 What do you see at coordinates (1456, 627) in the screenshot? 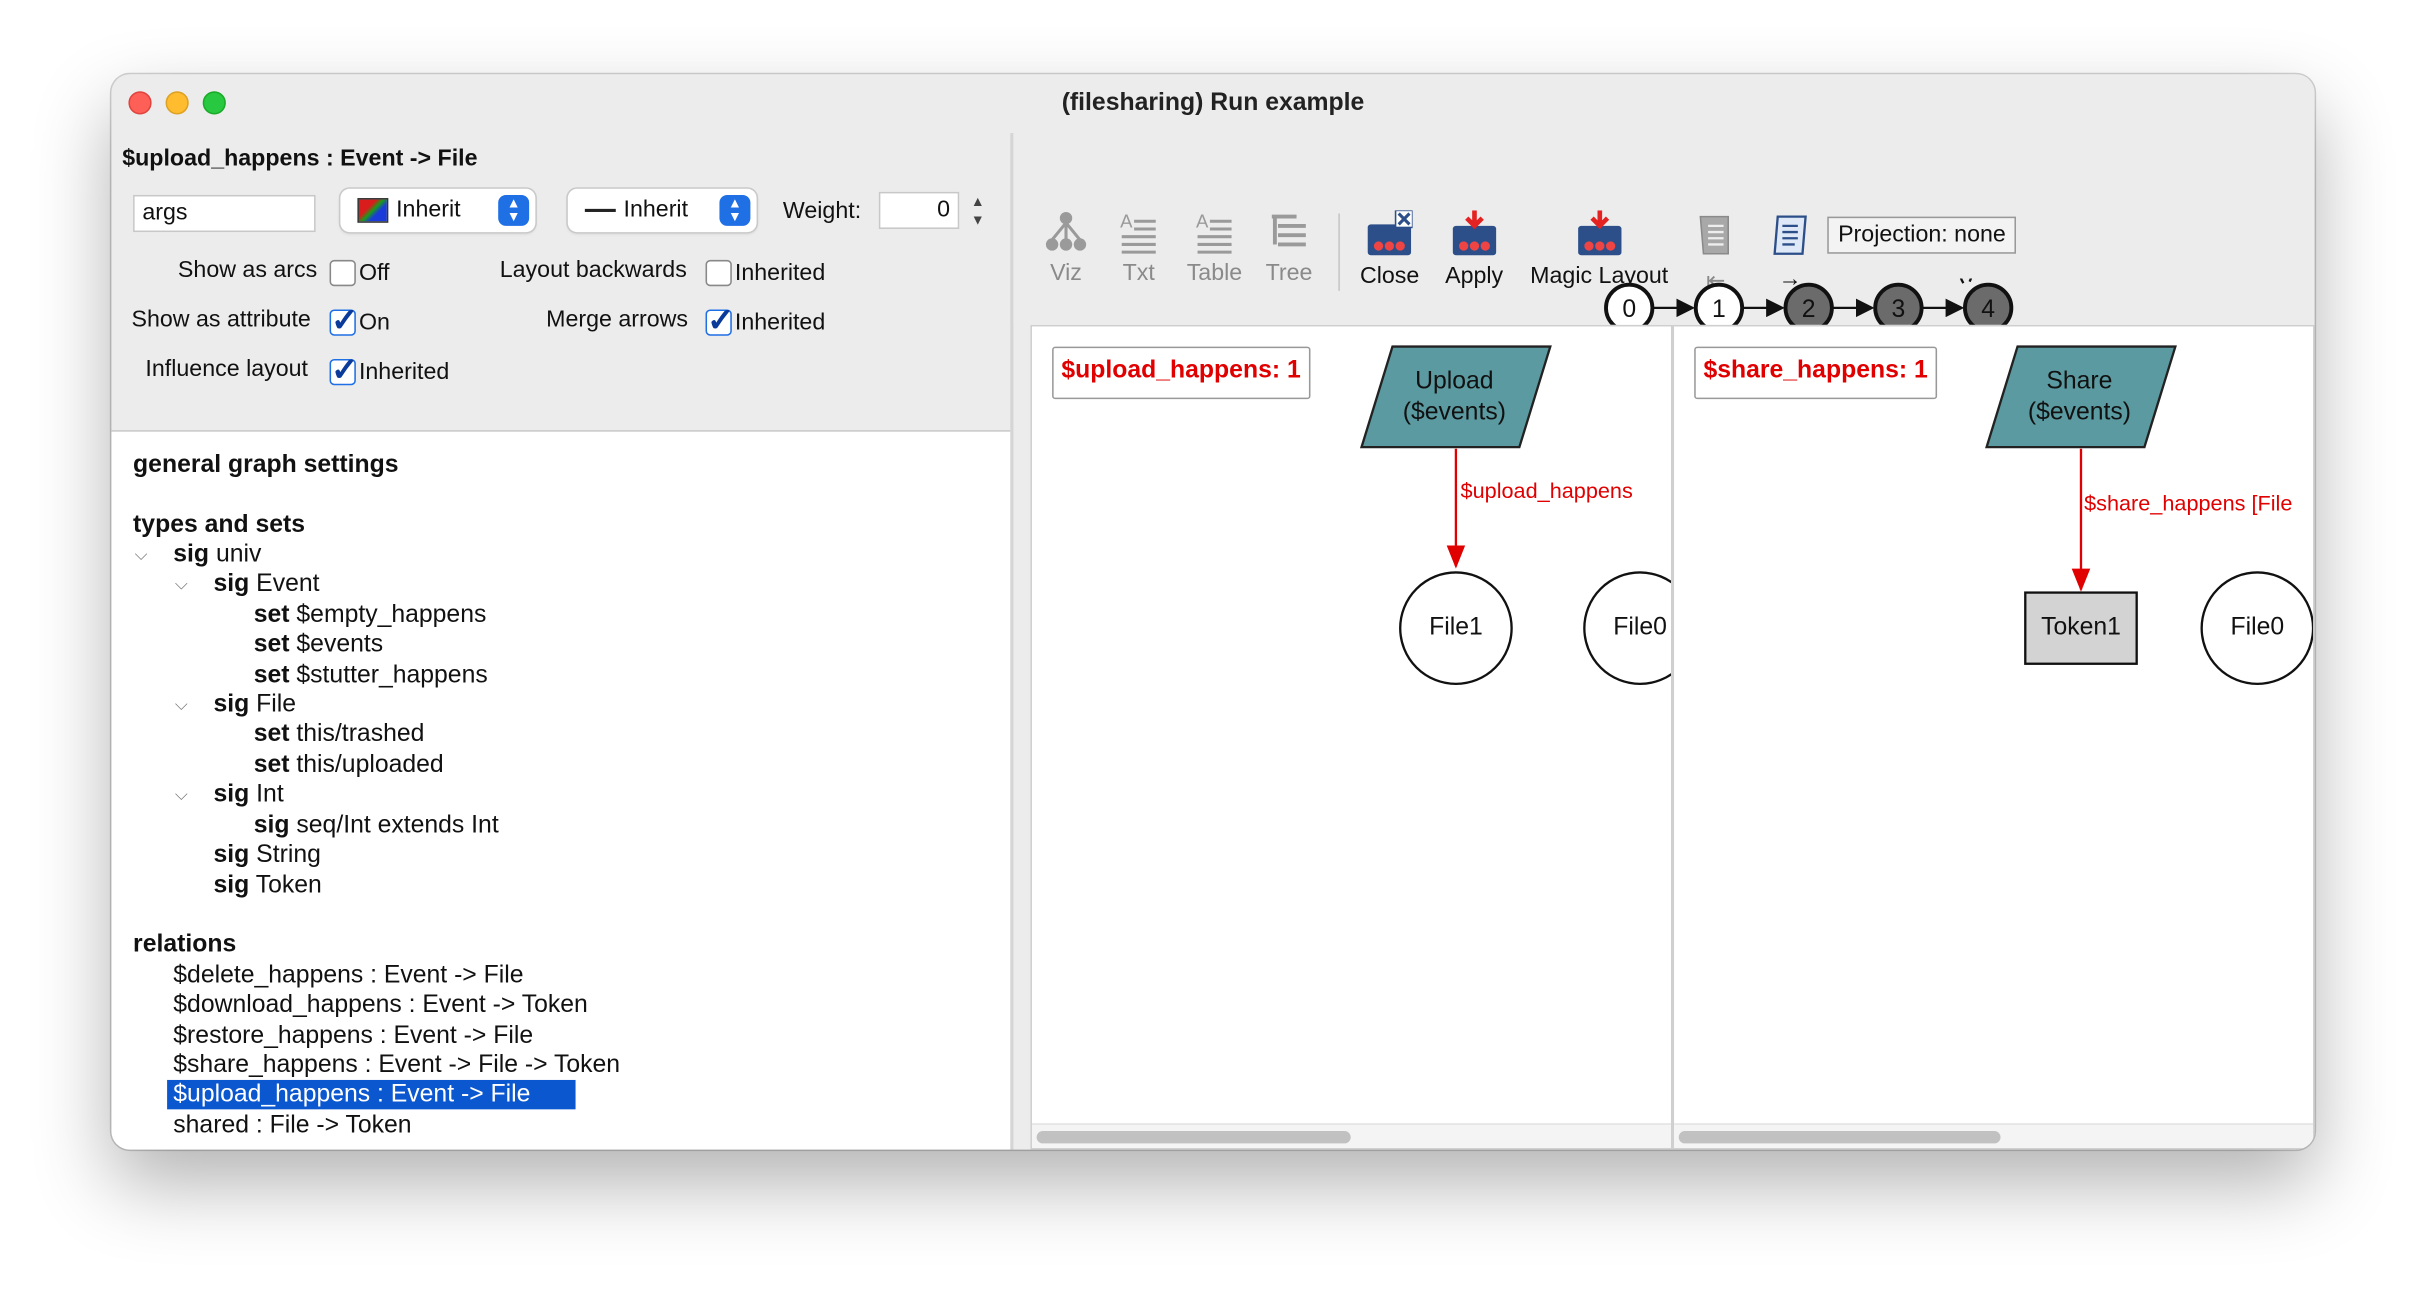
I see `node-label: File1` at bounding box center [1456, 627].